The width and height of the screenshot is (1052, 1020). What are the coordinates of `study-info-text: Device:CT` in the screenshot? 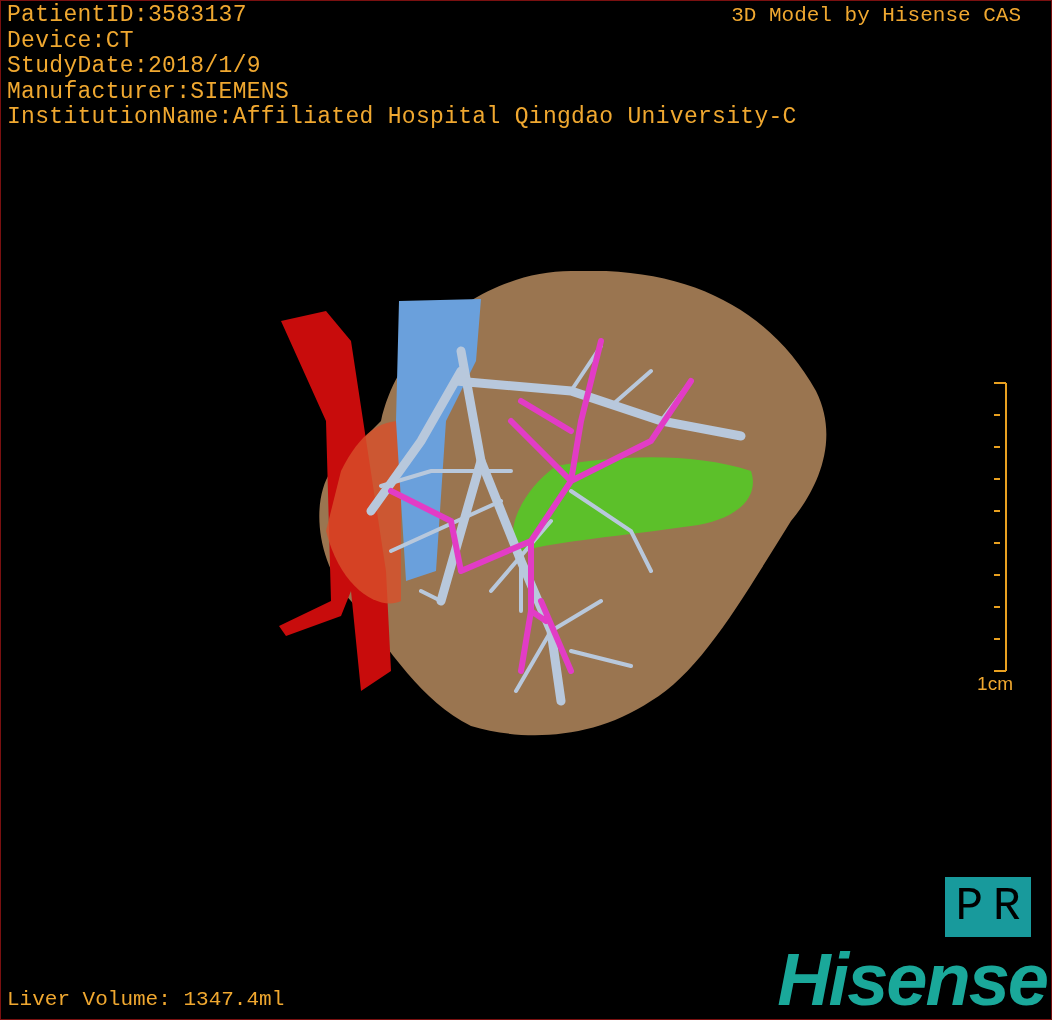 It's located at (70, 41).